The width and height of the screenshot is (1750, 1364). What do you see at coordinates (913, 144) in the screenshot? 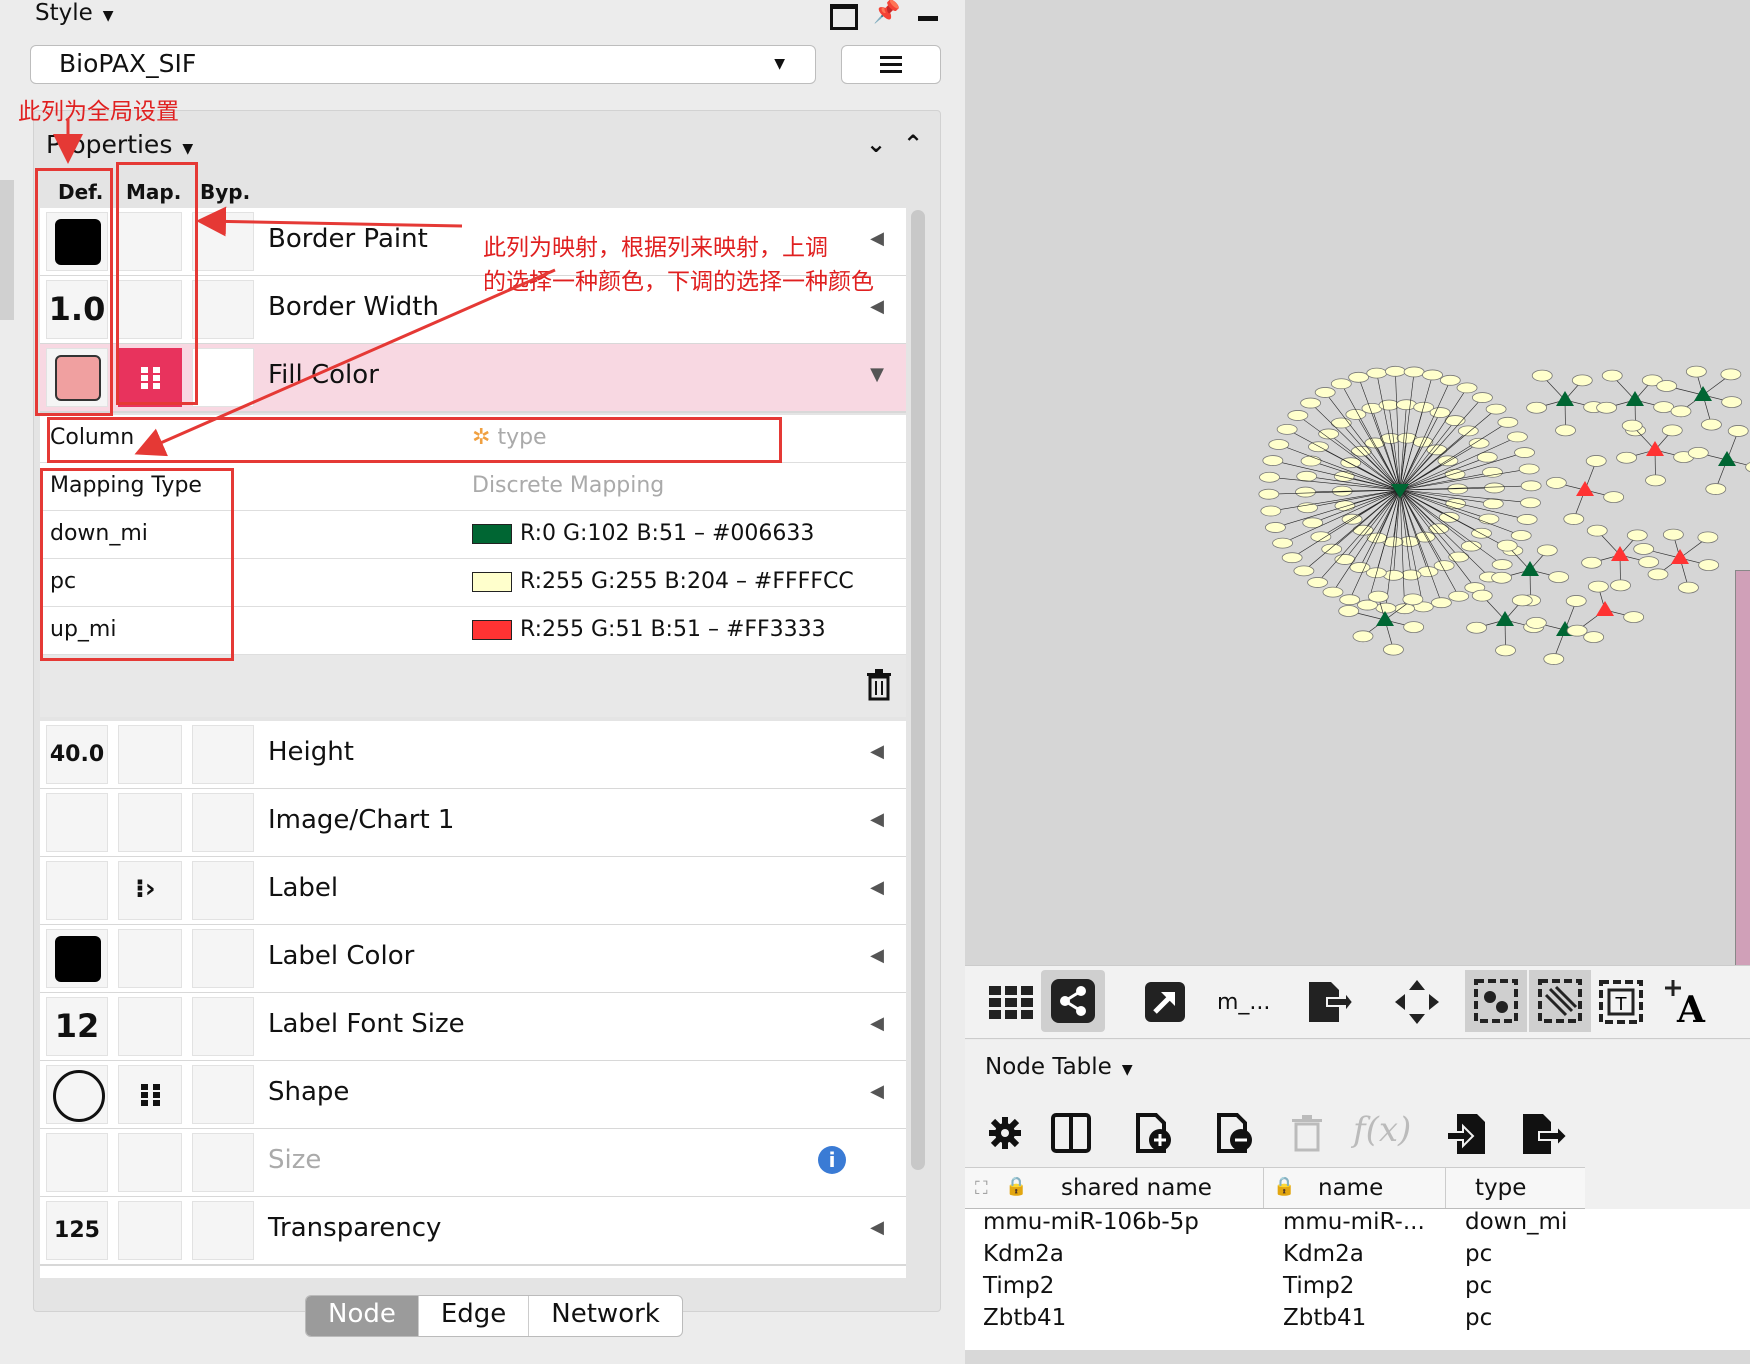
I see `collapse-all-icon: ⌃` at bounding box center [913, 144].